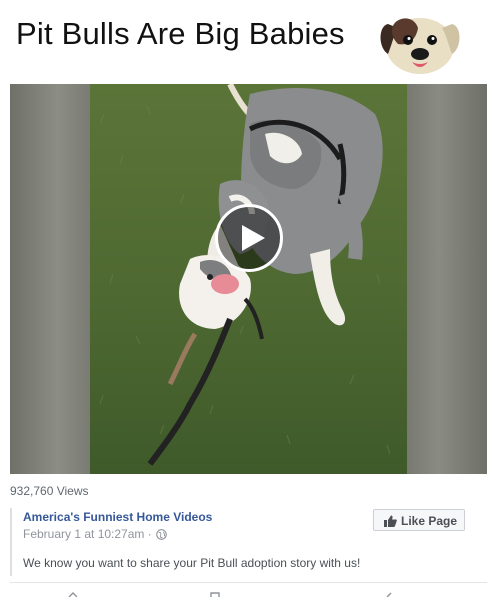 The height and width of the screenshot is (597, 496). Describe the element at coordinates (180, 33) in the screenshot. I see `video-title: Pit Bulls Are Big Babies` at that location.